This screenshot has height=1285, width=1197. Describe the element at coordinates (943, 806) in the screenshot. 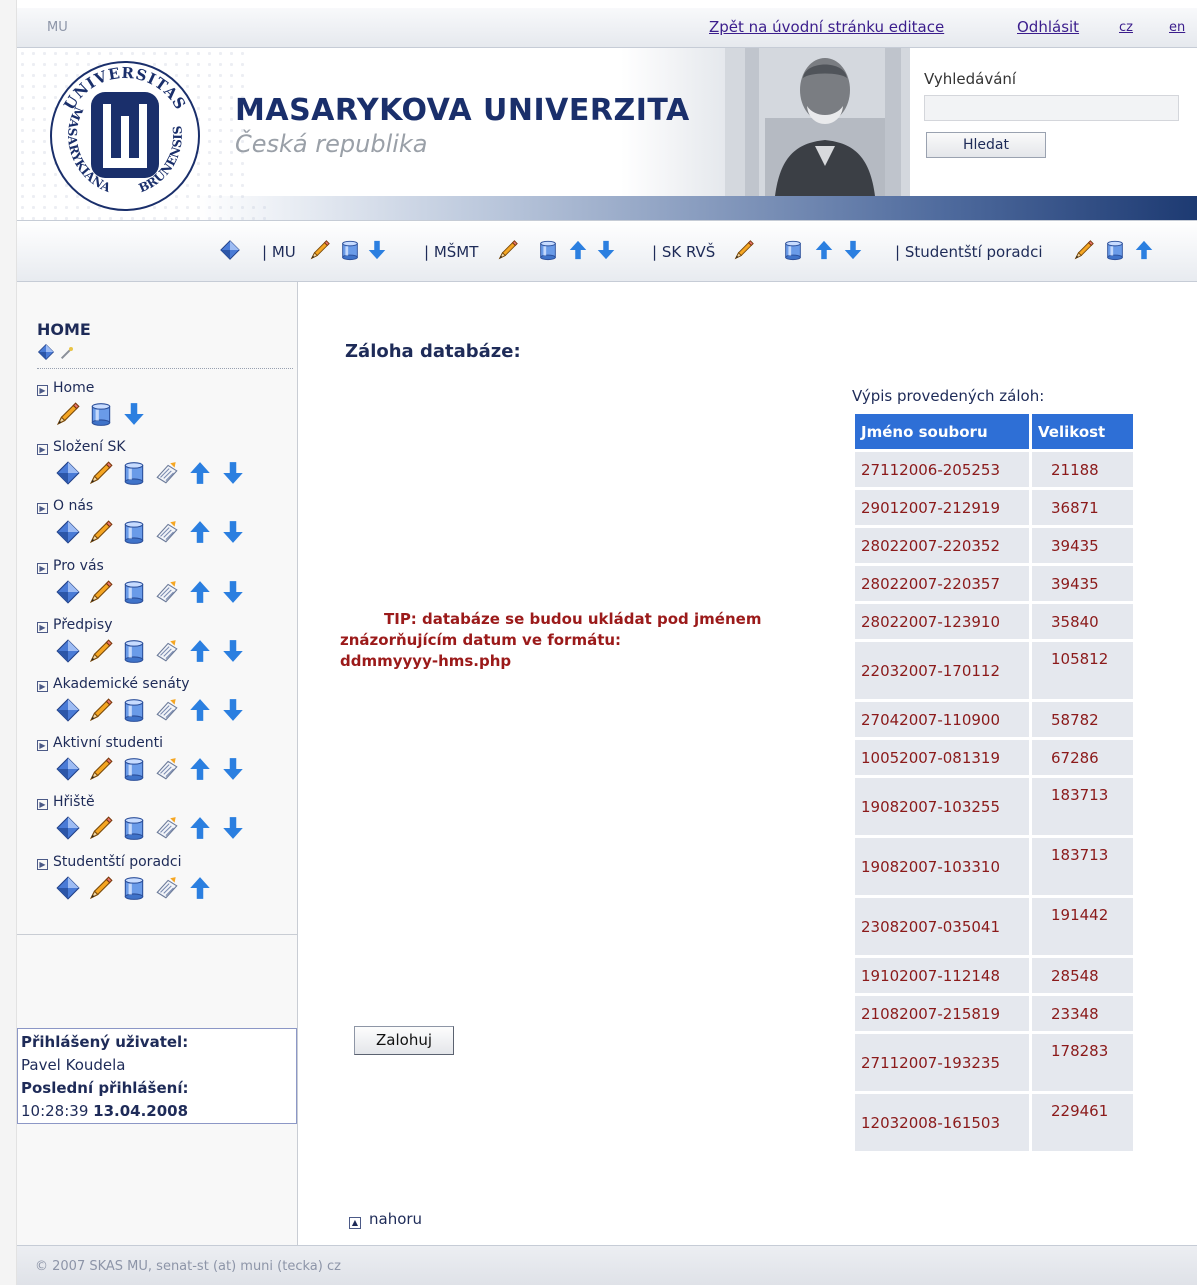

I see `backup-filename-cell: 19082007-103255` at that location.